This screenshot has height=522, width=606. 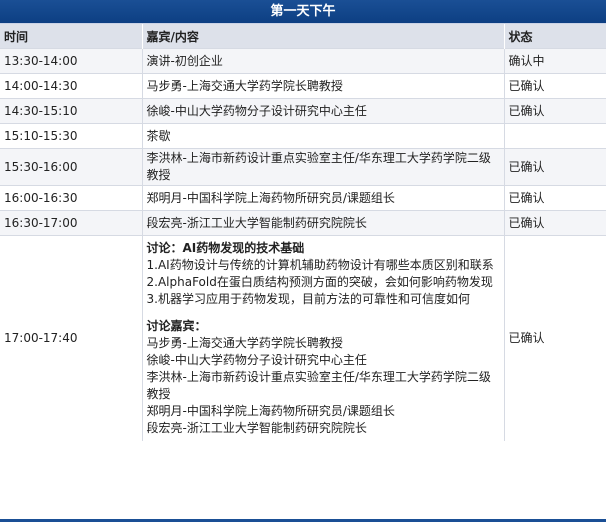 I want to click on table-row: 14:00-14:30 马步勇-上海交通大学药学院长聘教授 已确认, so click(x=303, y=86).